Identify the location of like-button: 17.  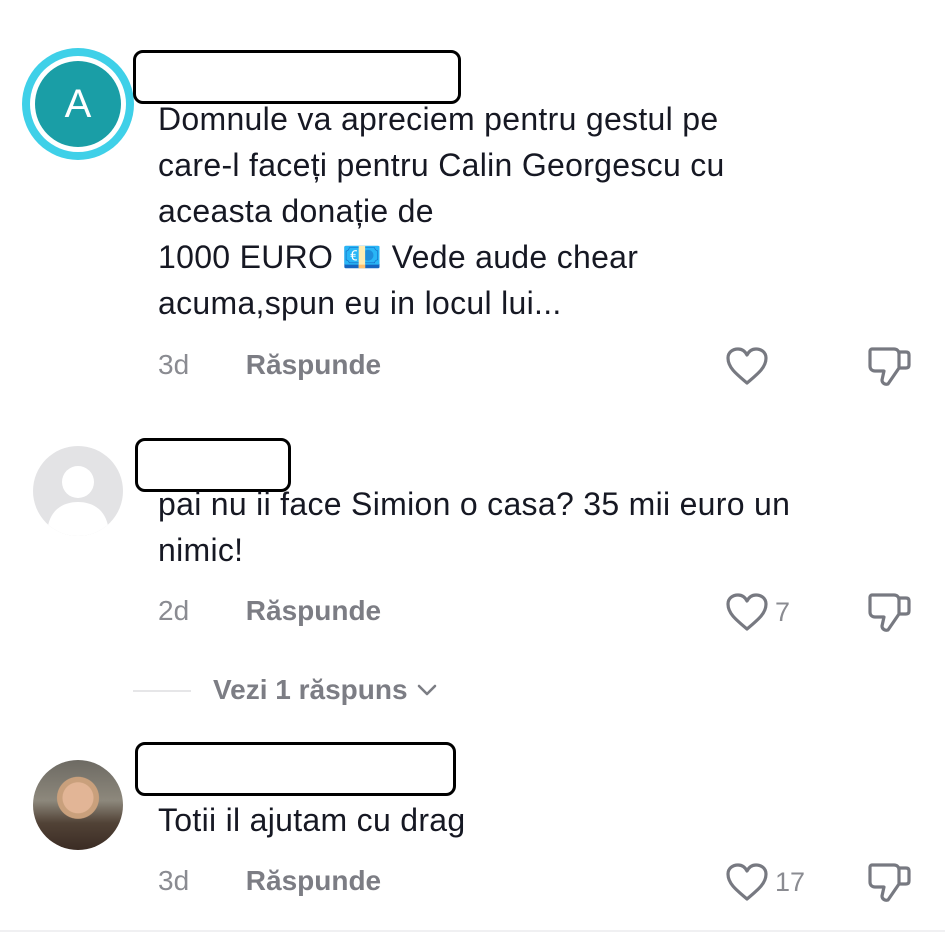
(765, 882).